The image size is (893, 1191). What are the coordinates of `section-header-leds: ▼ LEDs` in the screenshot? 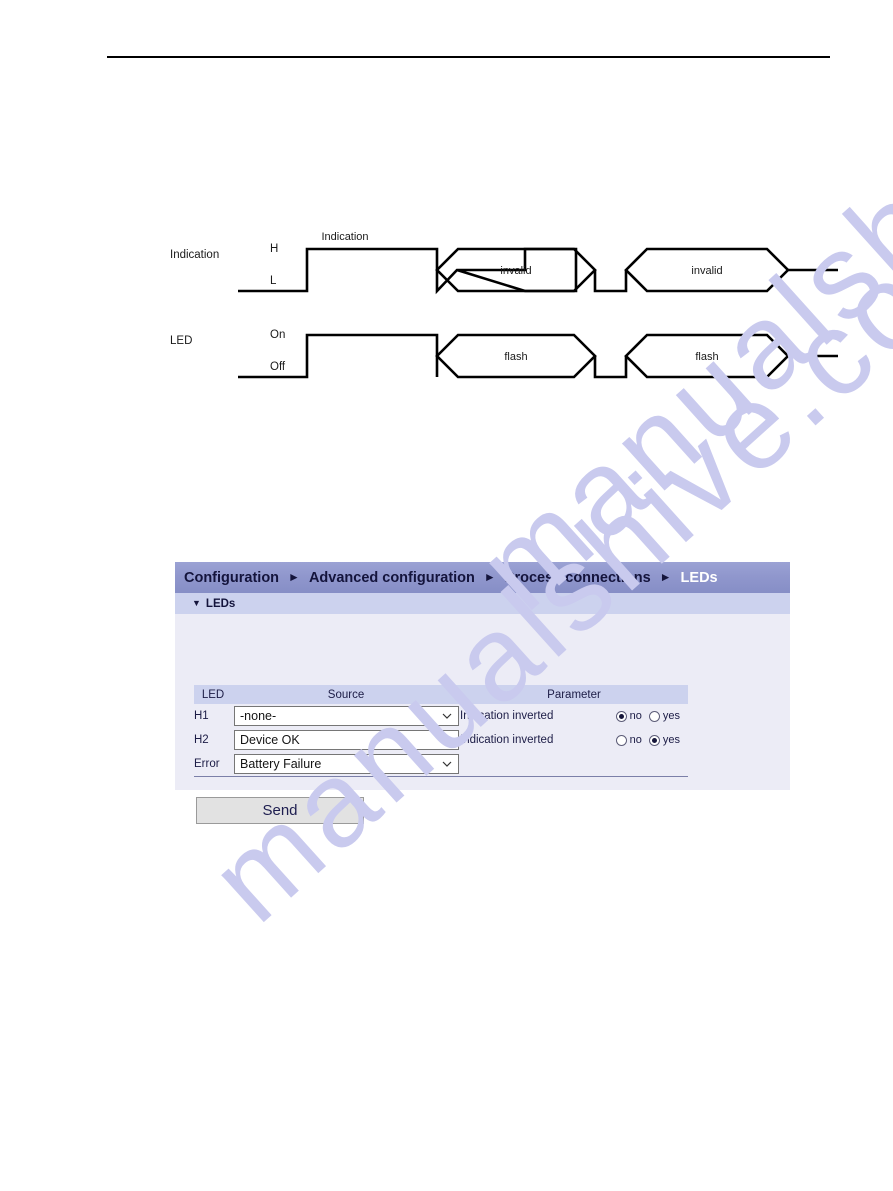 It's located at (482, 603).